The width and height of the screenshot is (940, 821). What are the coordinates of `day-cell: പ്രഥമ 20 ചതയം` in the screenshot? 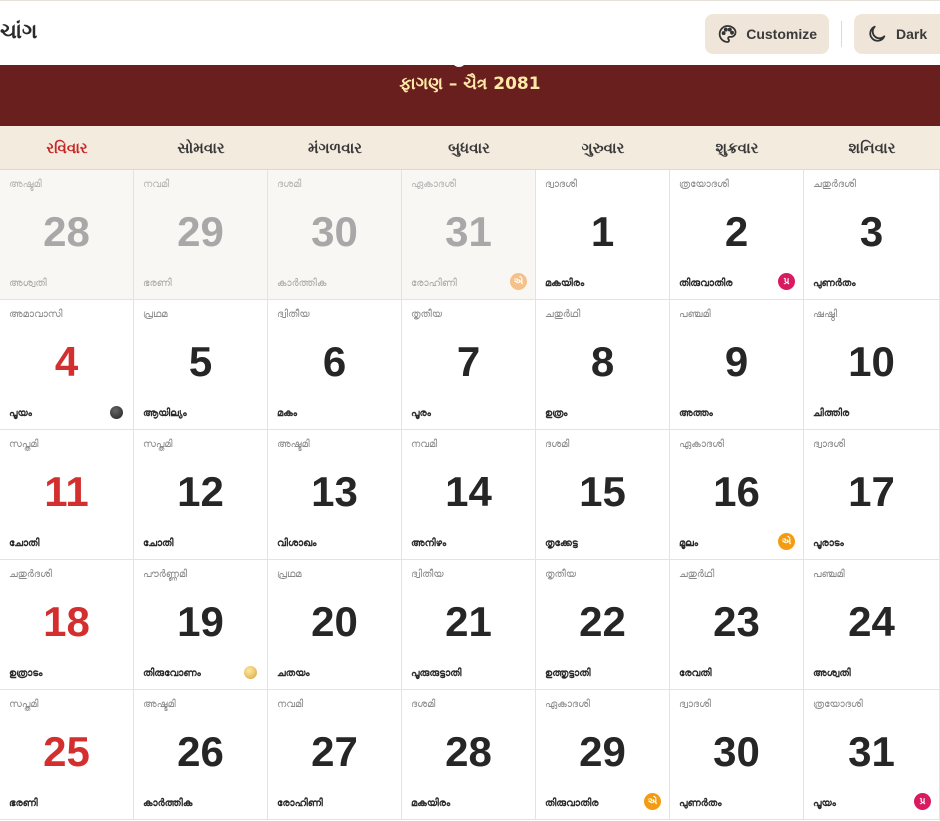 It's located at (335, 625).